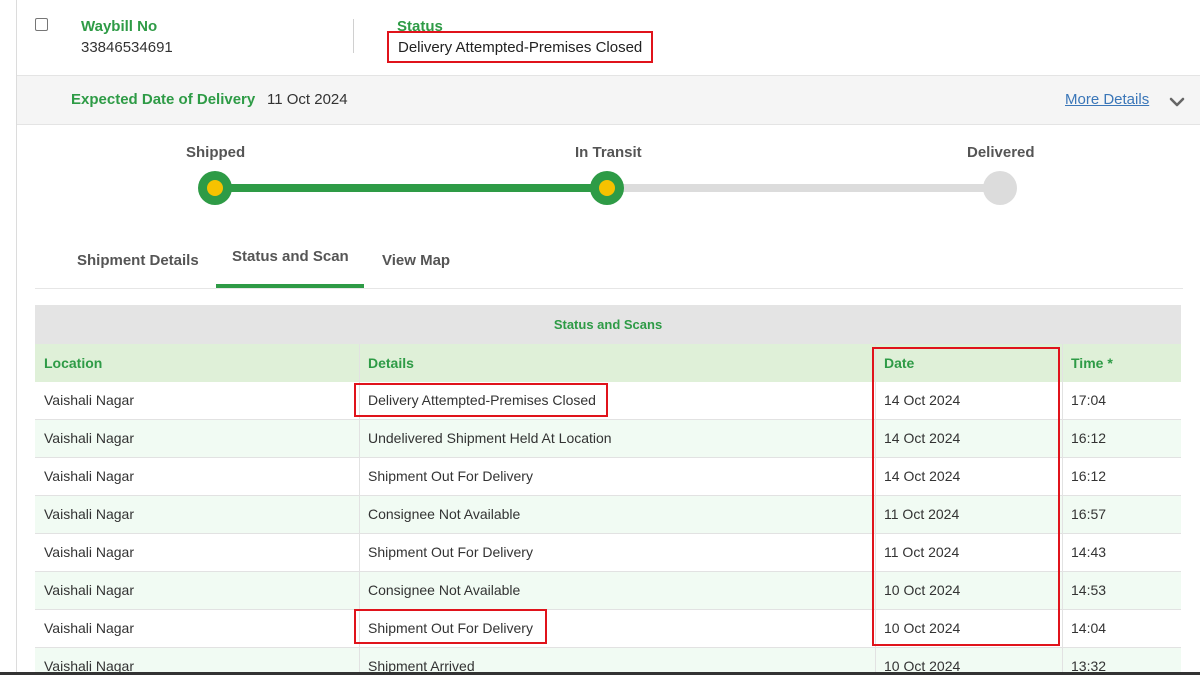  Describe the element at coordinates (803, 188) in the screenshot. I see `progress-track-pending` at that location.